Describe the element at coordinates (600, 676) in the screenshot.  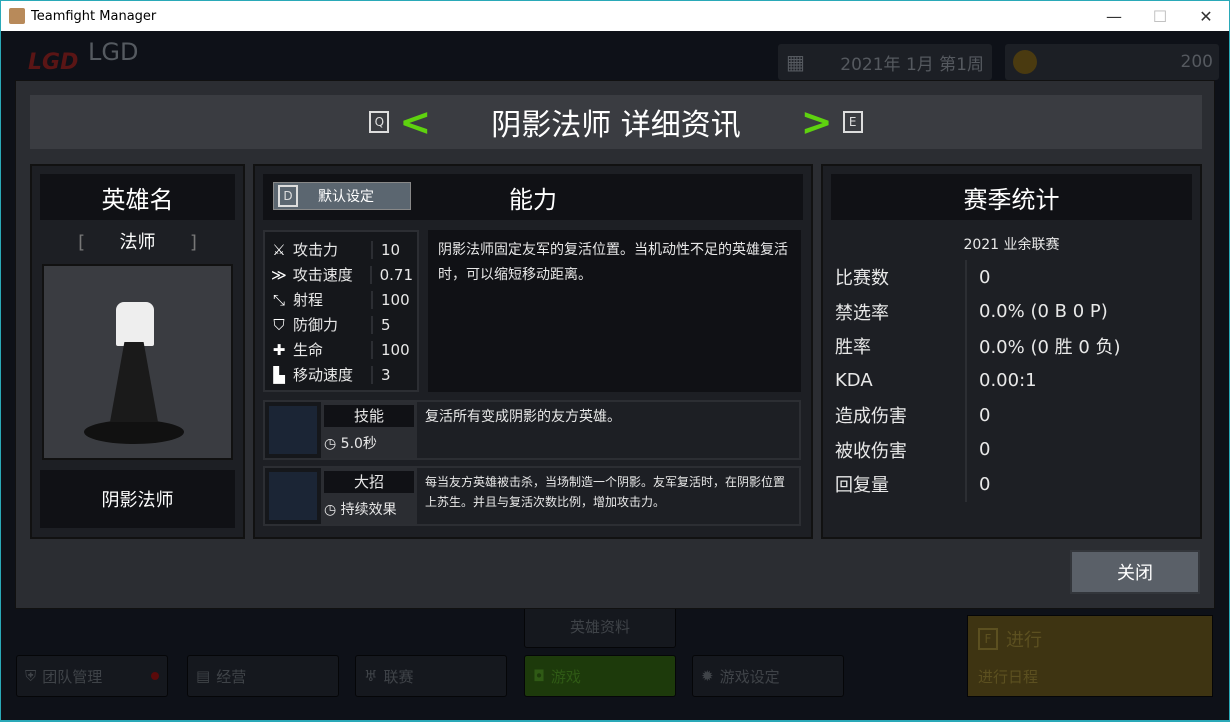
I see `nav-game: ◘ 游戏` at that location.